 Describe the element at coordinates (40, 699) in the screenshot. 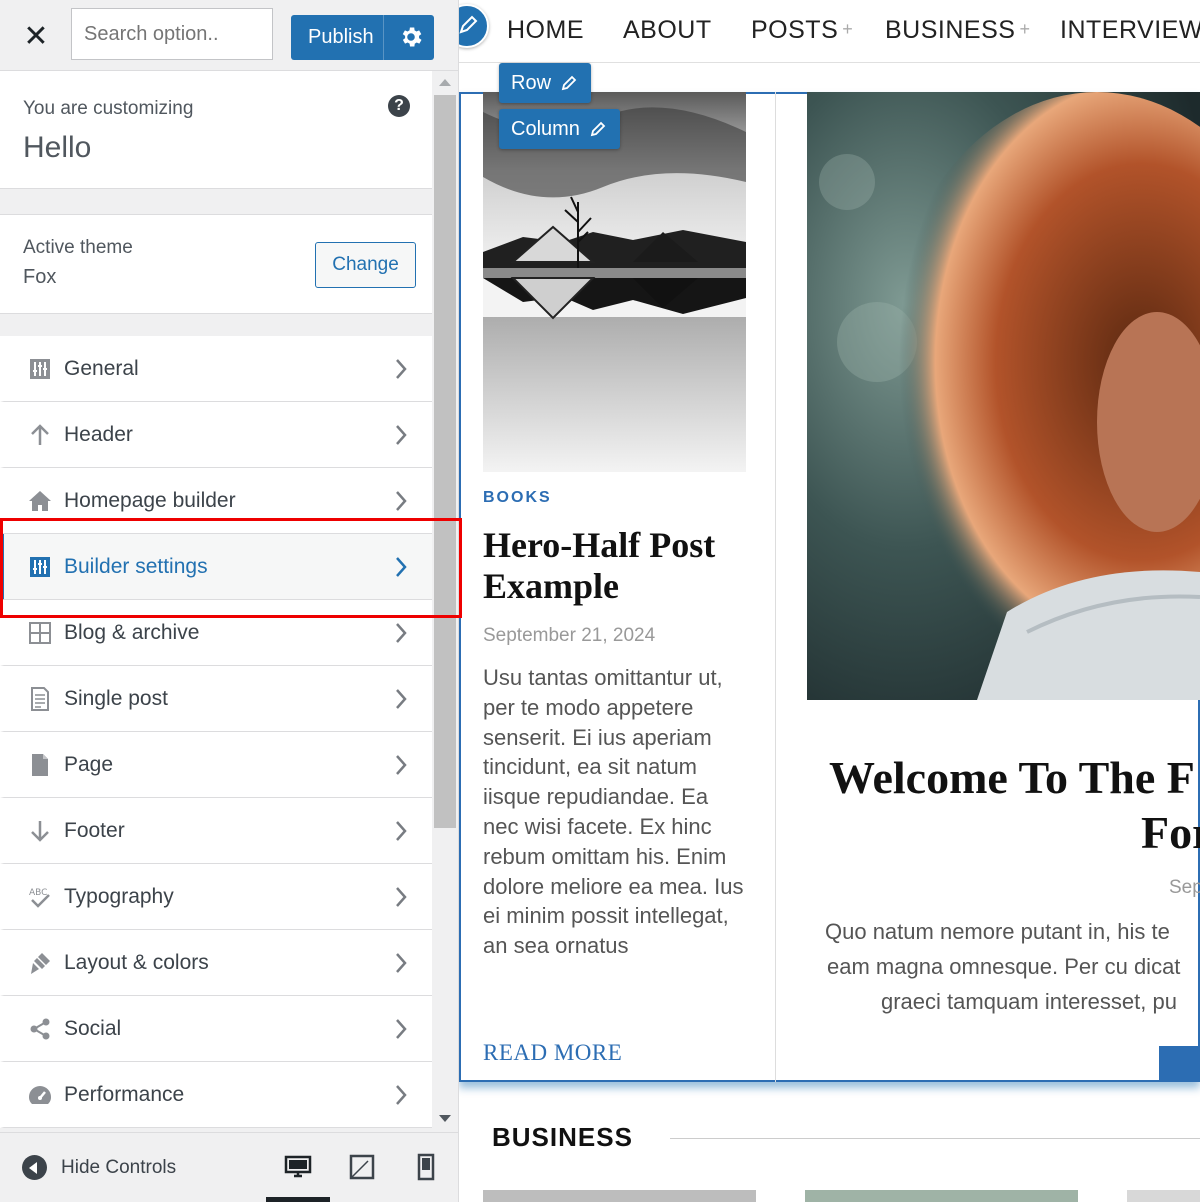

I see `document-icon` at that location.